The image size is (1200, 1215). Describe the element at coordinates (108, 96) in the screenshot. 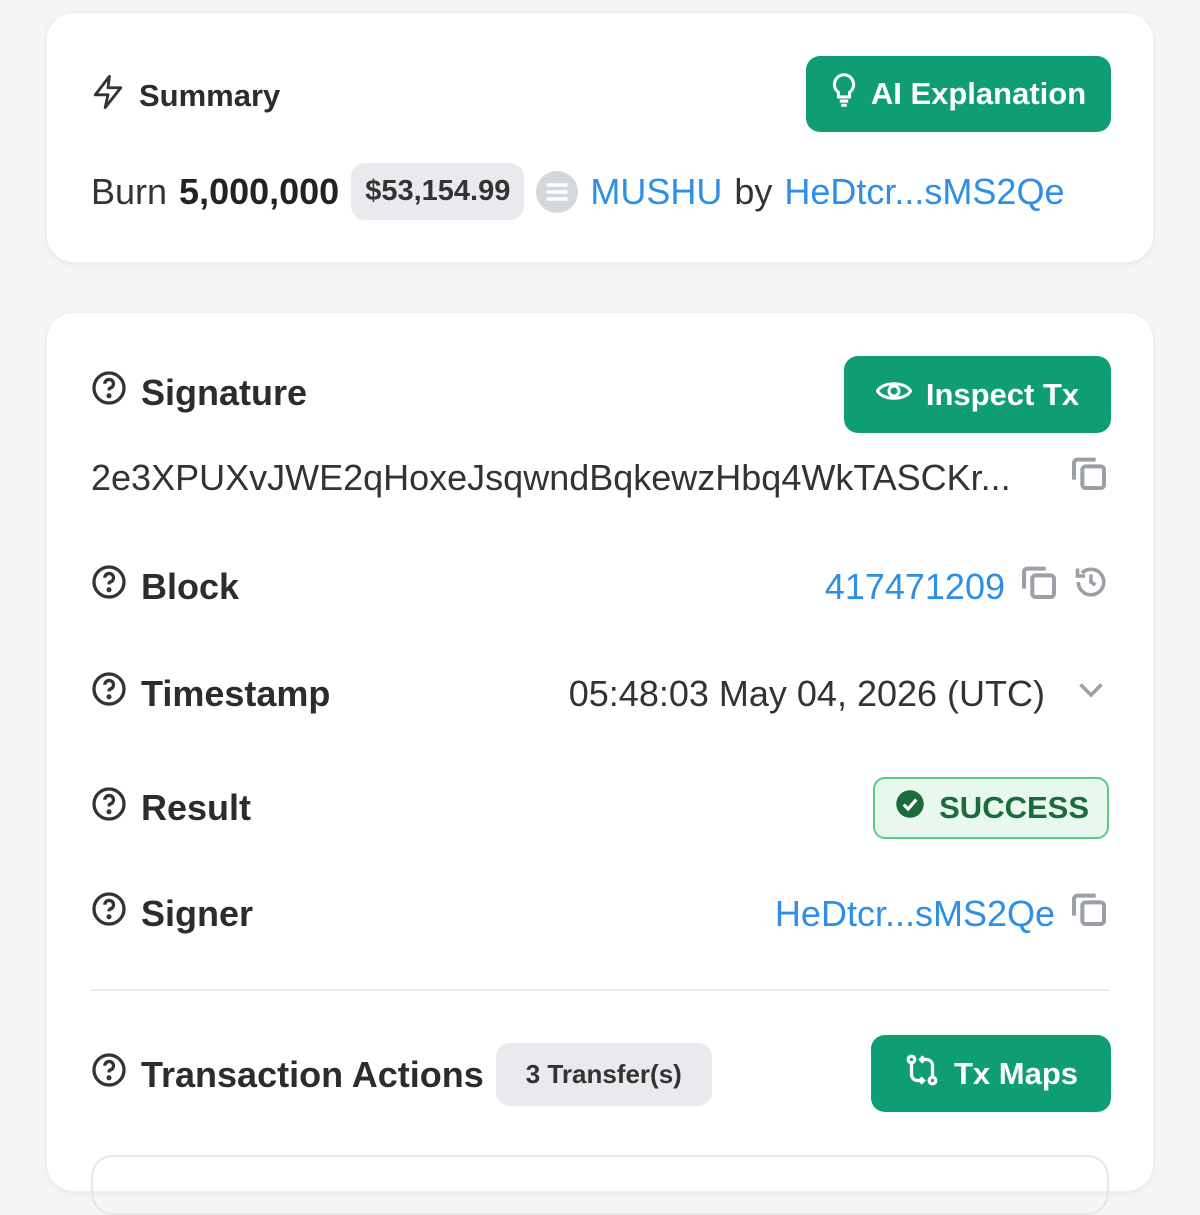

I see `lightning-icon` at that location.